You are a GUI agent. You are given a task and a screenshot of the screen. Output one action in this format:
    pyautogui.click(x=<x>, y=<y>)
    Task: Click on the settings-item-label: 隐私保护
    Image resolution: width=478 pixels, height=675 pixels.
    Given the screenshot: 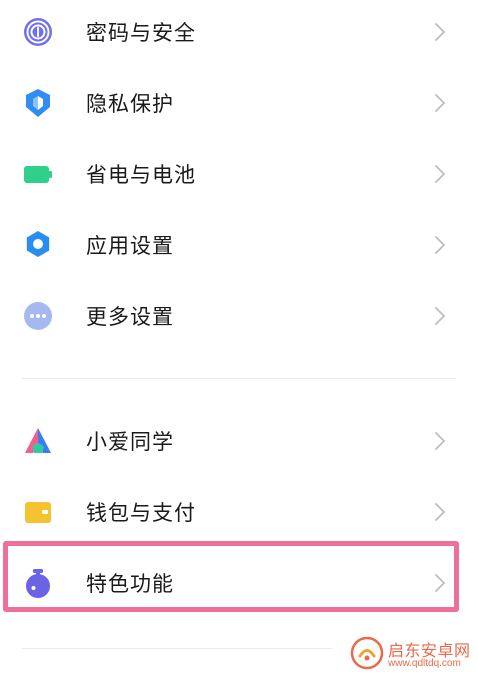 What is the action you would take?
    pyautogui.click(x=130, y=103)
    